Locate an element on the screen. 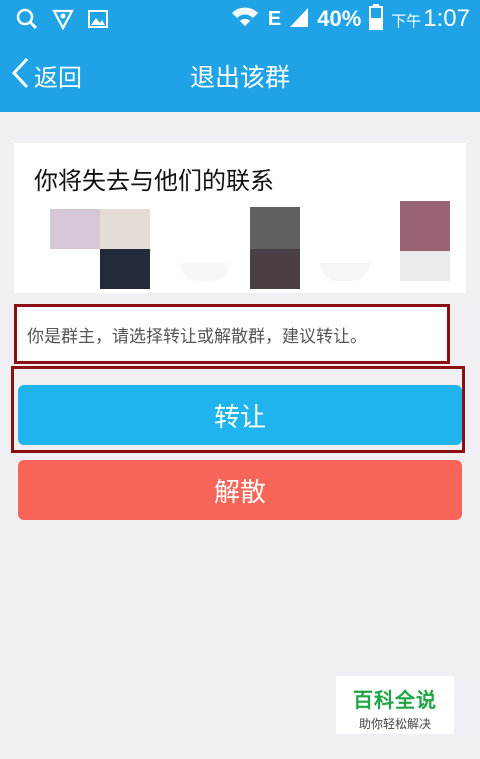 This screenshot has width=480, height=759. dissolve-button: 解散 is located at coordinates (240, 490).